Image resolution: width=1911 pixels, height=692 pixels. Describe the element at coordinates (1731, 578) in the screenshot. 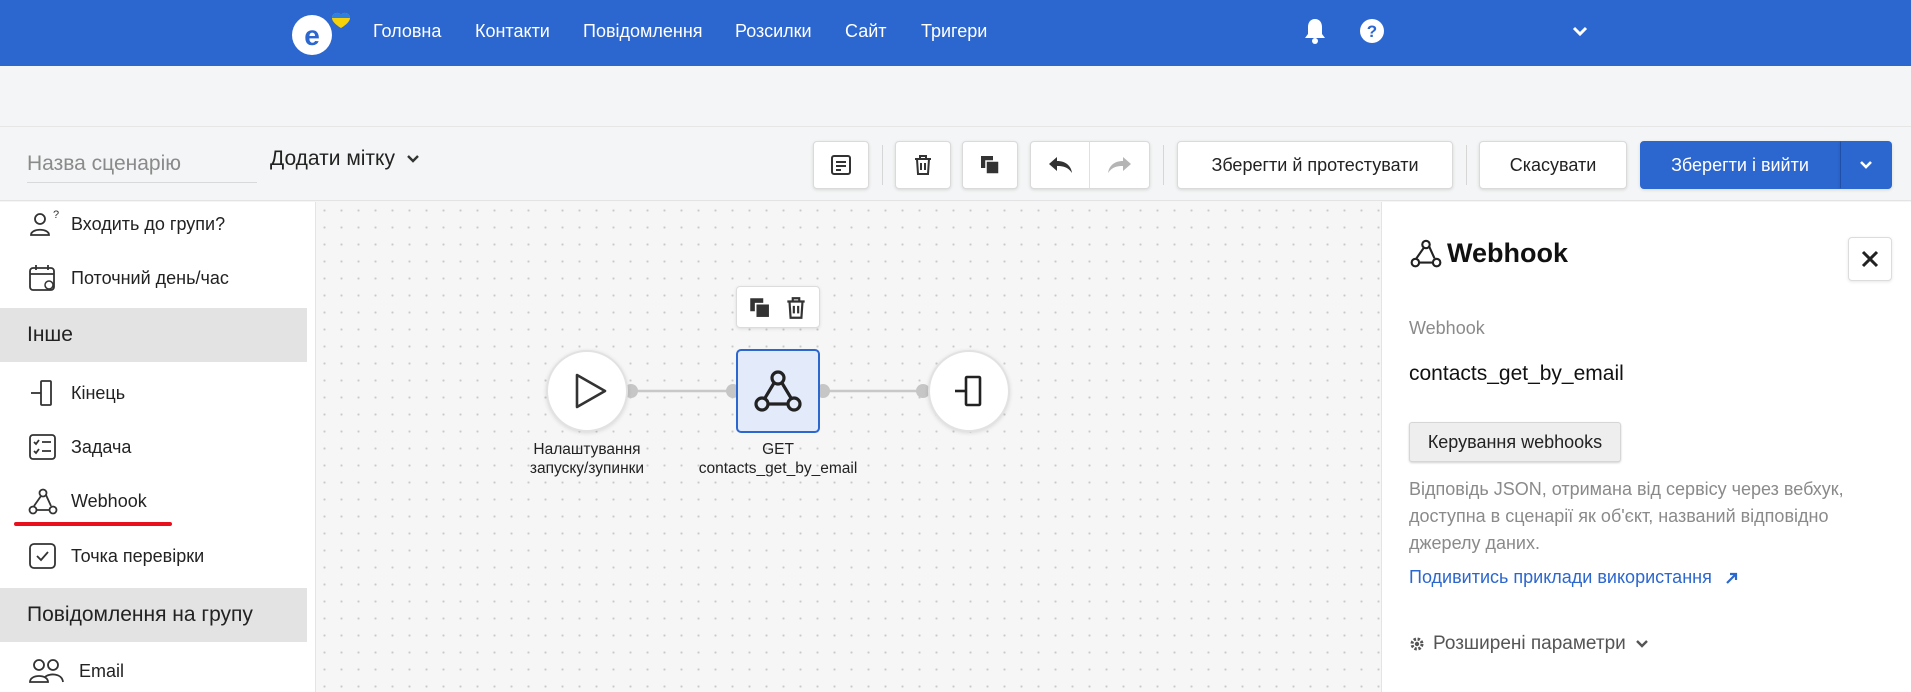

I see `external-link-icon` at that location.